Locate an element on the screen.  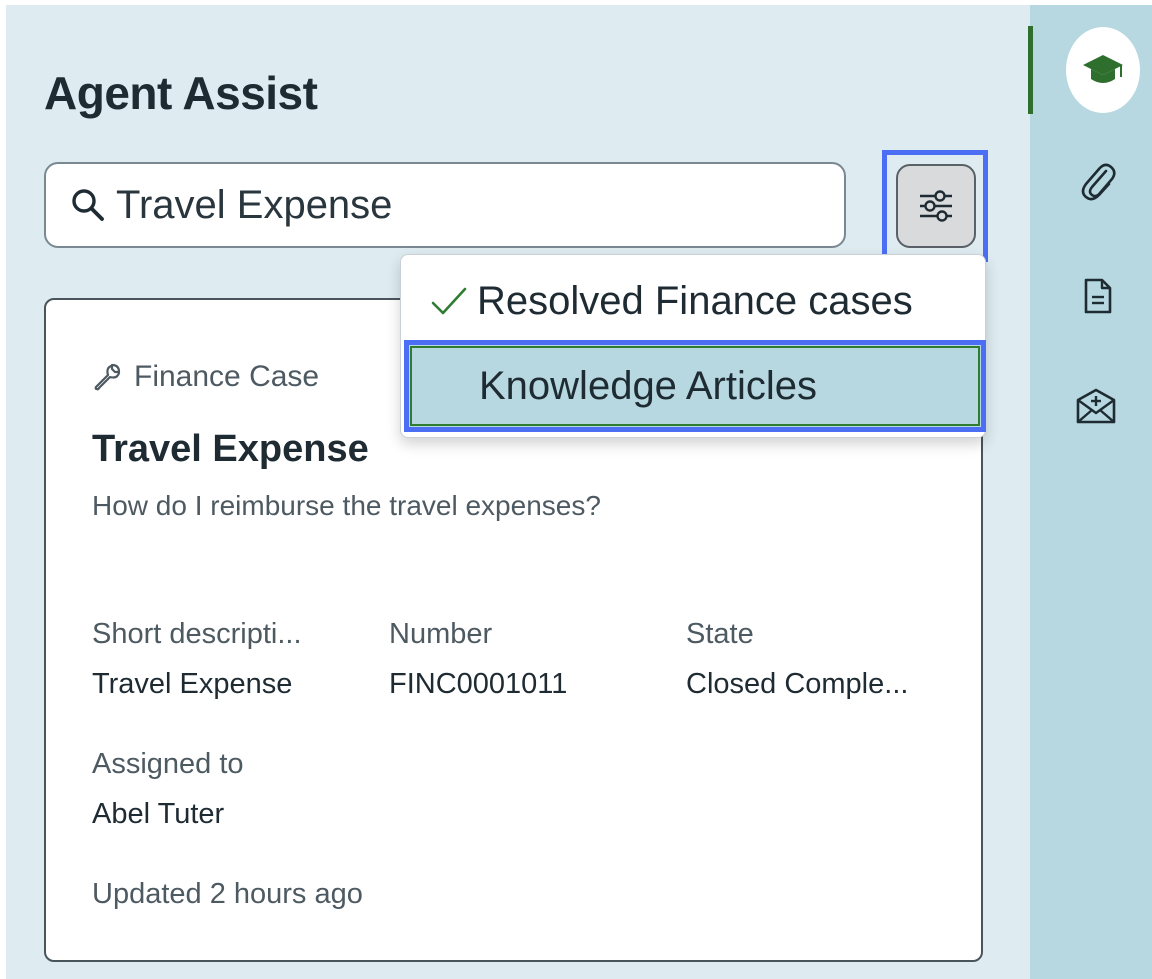
rail-active-bubble is located at coordinates (1103, 70).